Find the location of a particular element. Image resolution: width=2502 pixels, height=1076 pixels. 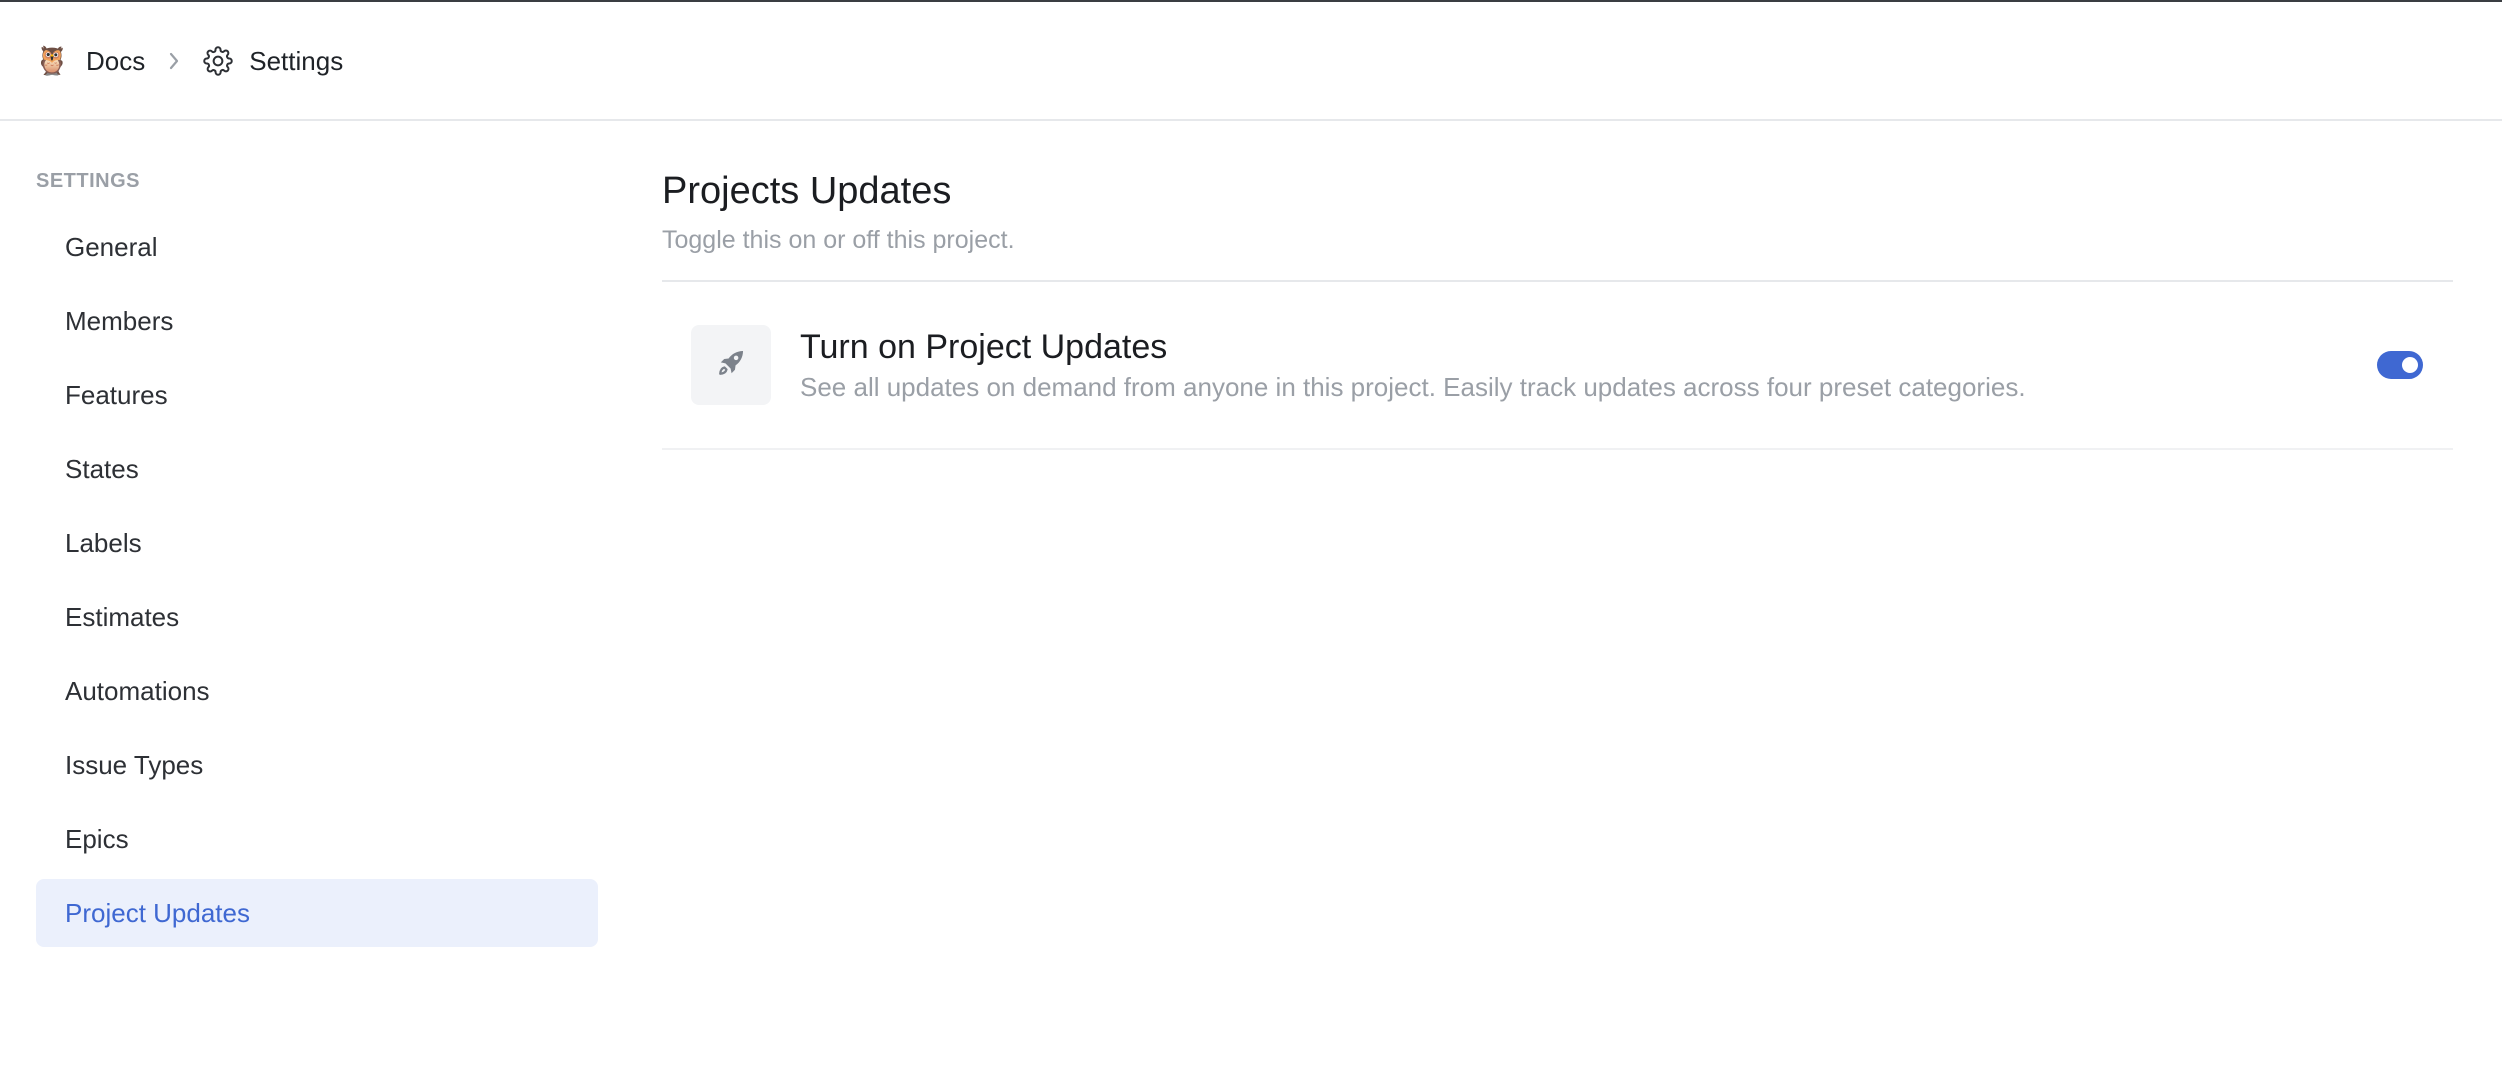

sidebar-item-labels: Labels is located at coordinates (317, 543).